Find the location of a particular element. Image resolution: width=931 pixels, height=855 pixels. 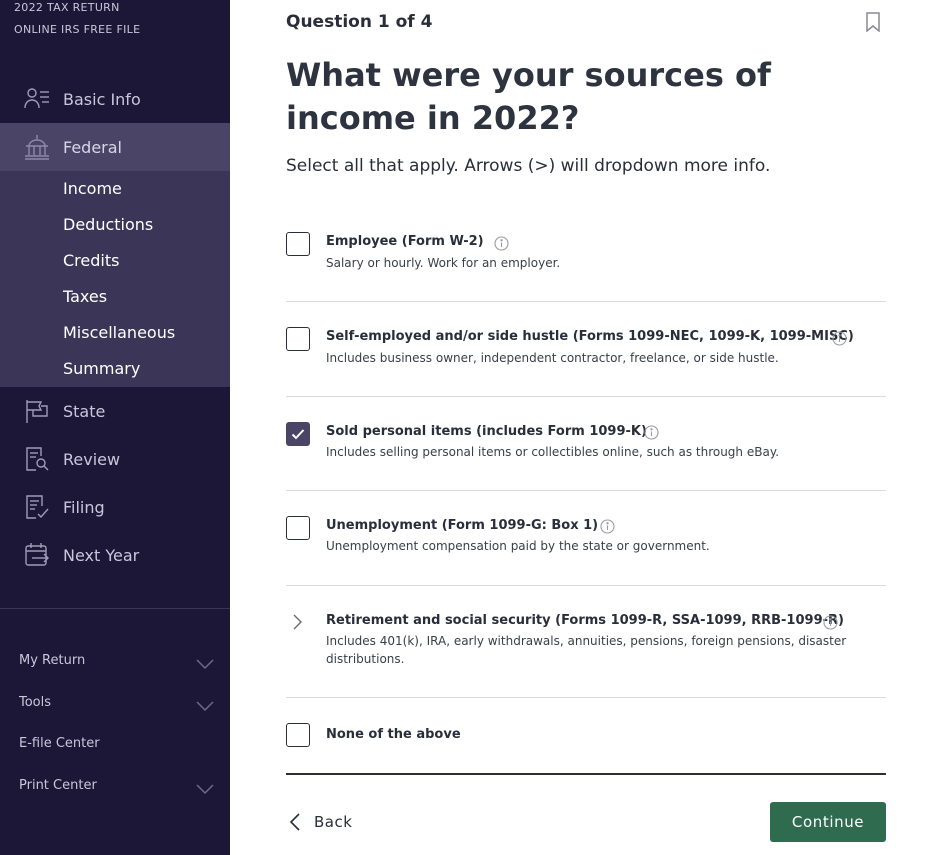

sidebar-item-label: Next Year is located at coordinates (101, 555).